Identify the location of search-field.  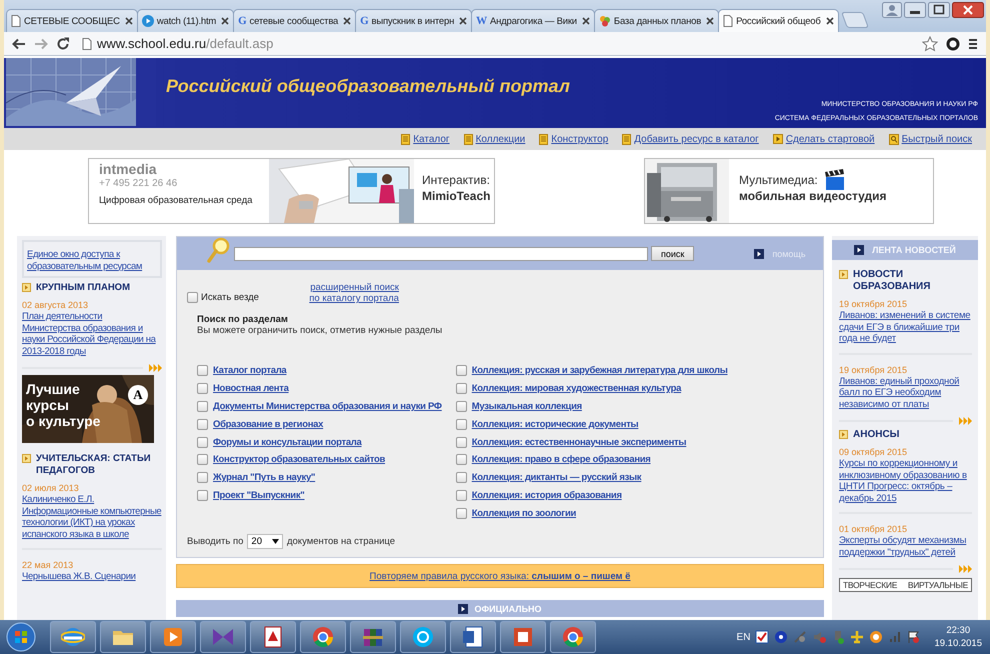
(441, 253).